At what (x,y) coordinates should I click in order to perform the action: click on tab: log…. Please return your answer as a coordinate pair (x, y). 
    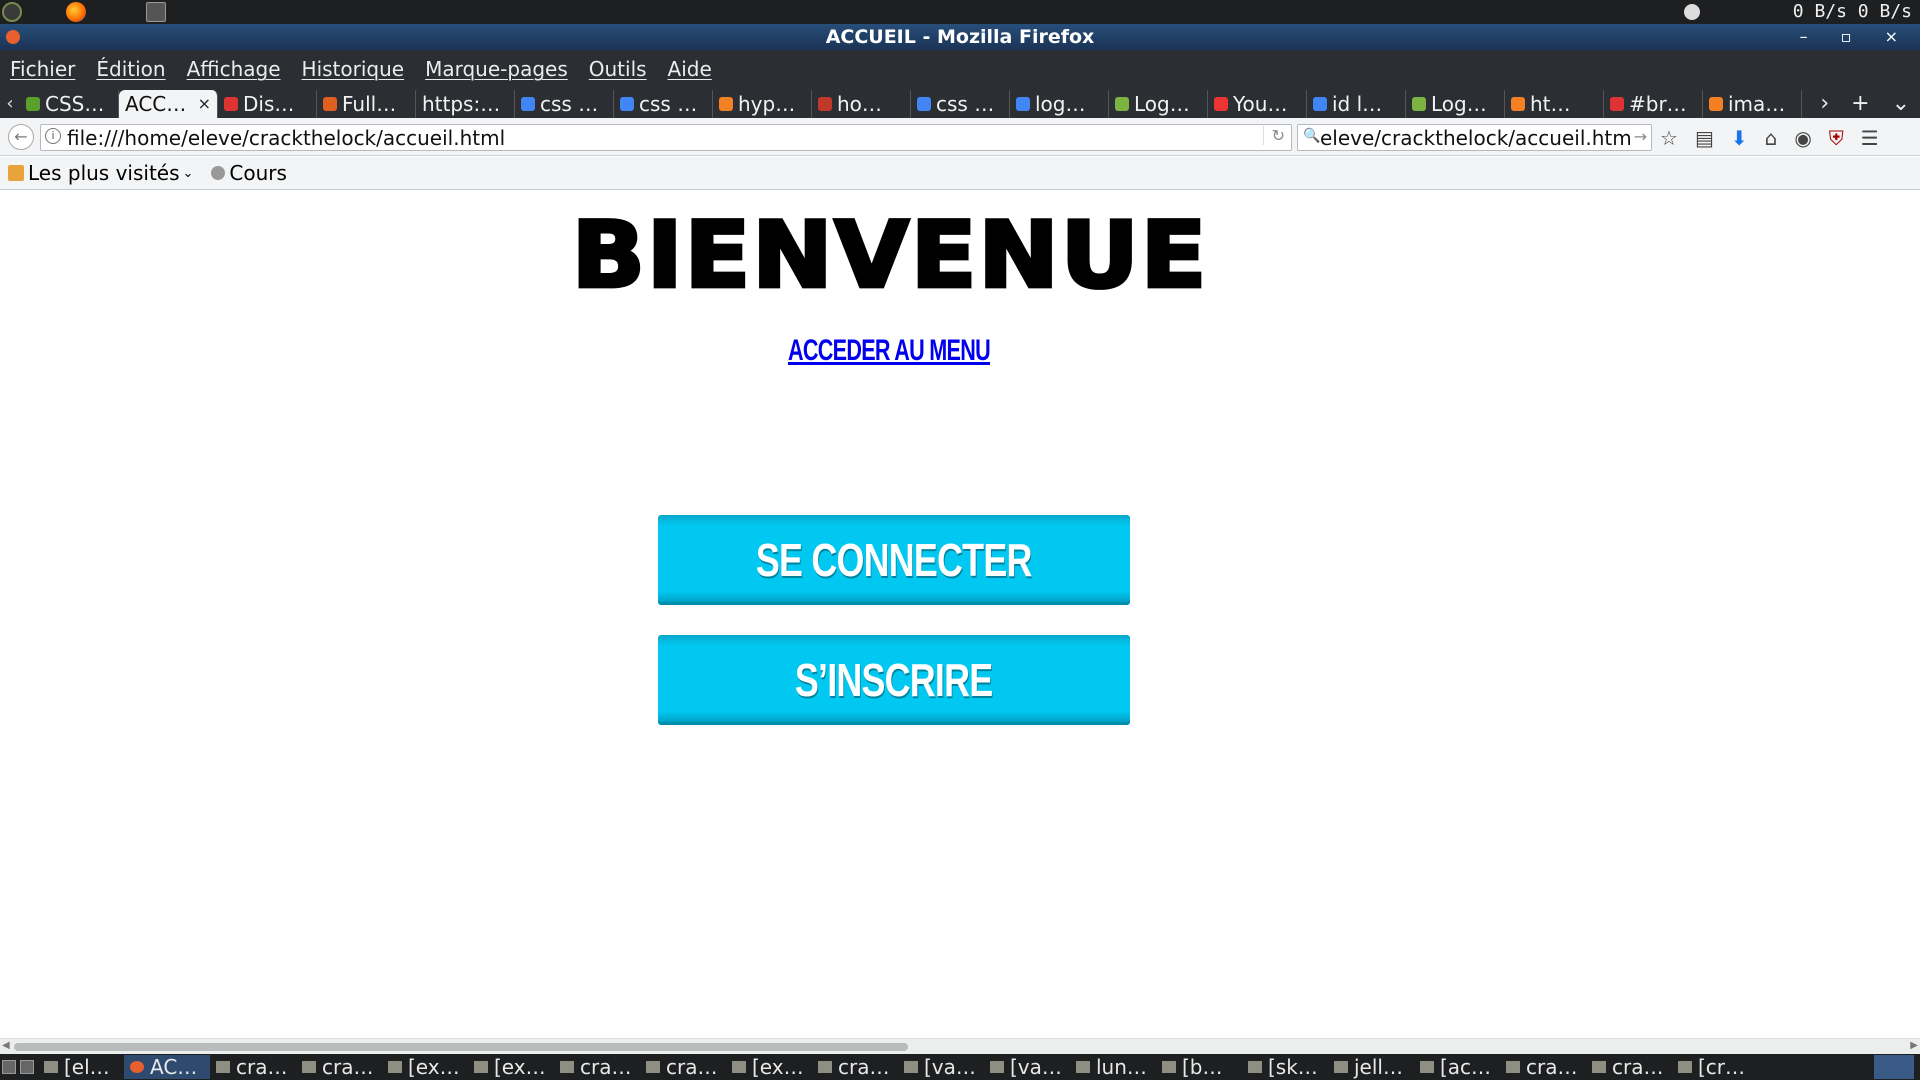
    Looking at the image, I should click on (1059, 104).